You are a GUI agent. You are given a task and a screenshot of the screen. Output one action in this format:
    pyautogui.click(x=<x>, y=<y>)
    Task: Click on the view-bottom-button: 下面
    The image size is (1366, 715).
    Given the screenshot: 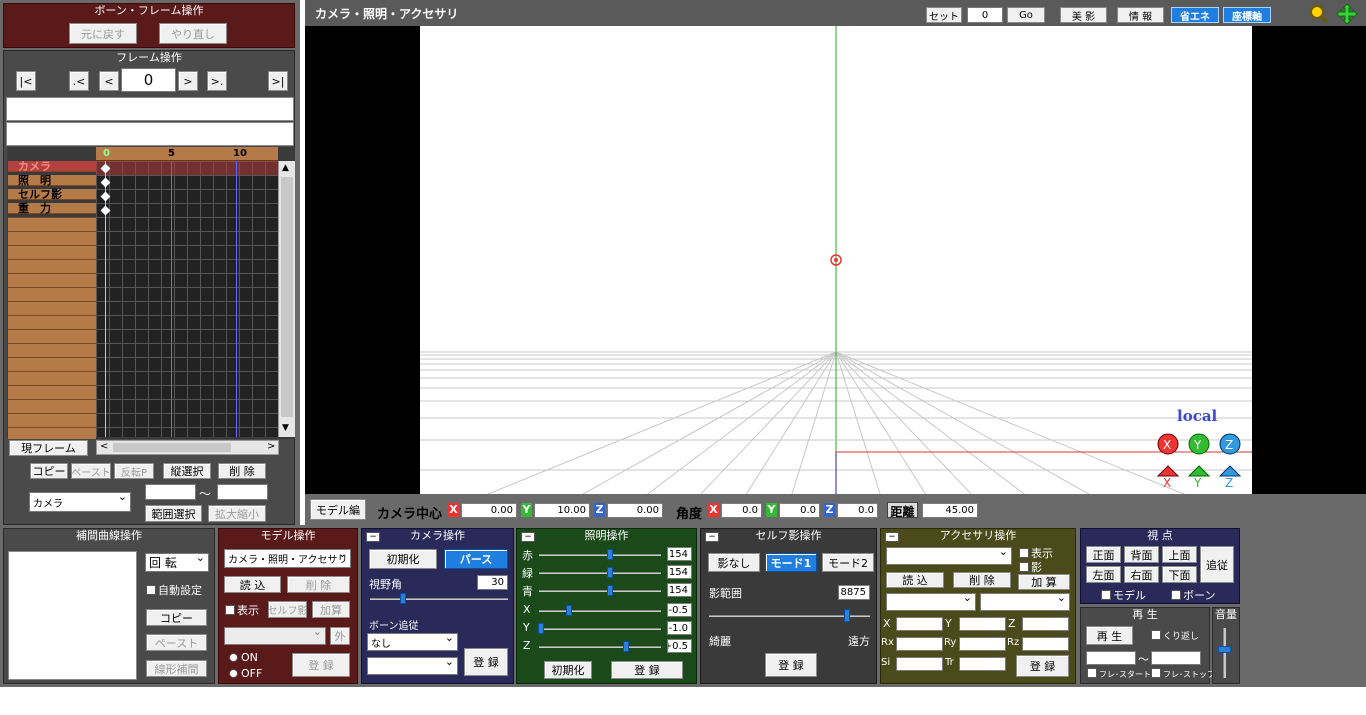 What is the action you would take?
    pyautogui.click(x=1179, y=574)
    